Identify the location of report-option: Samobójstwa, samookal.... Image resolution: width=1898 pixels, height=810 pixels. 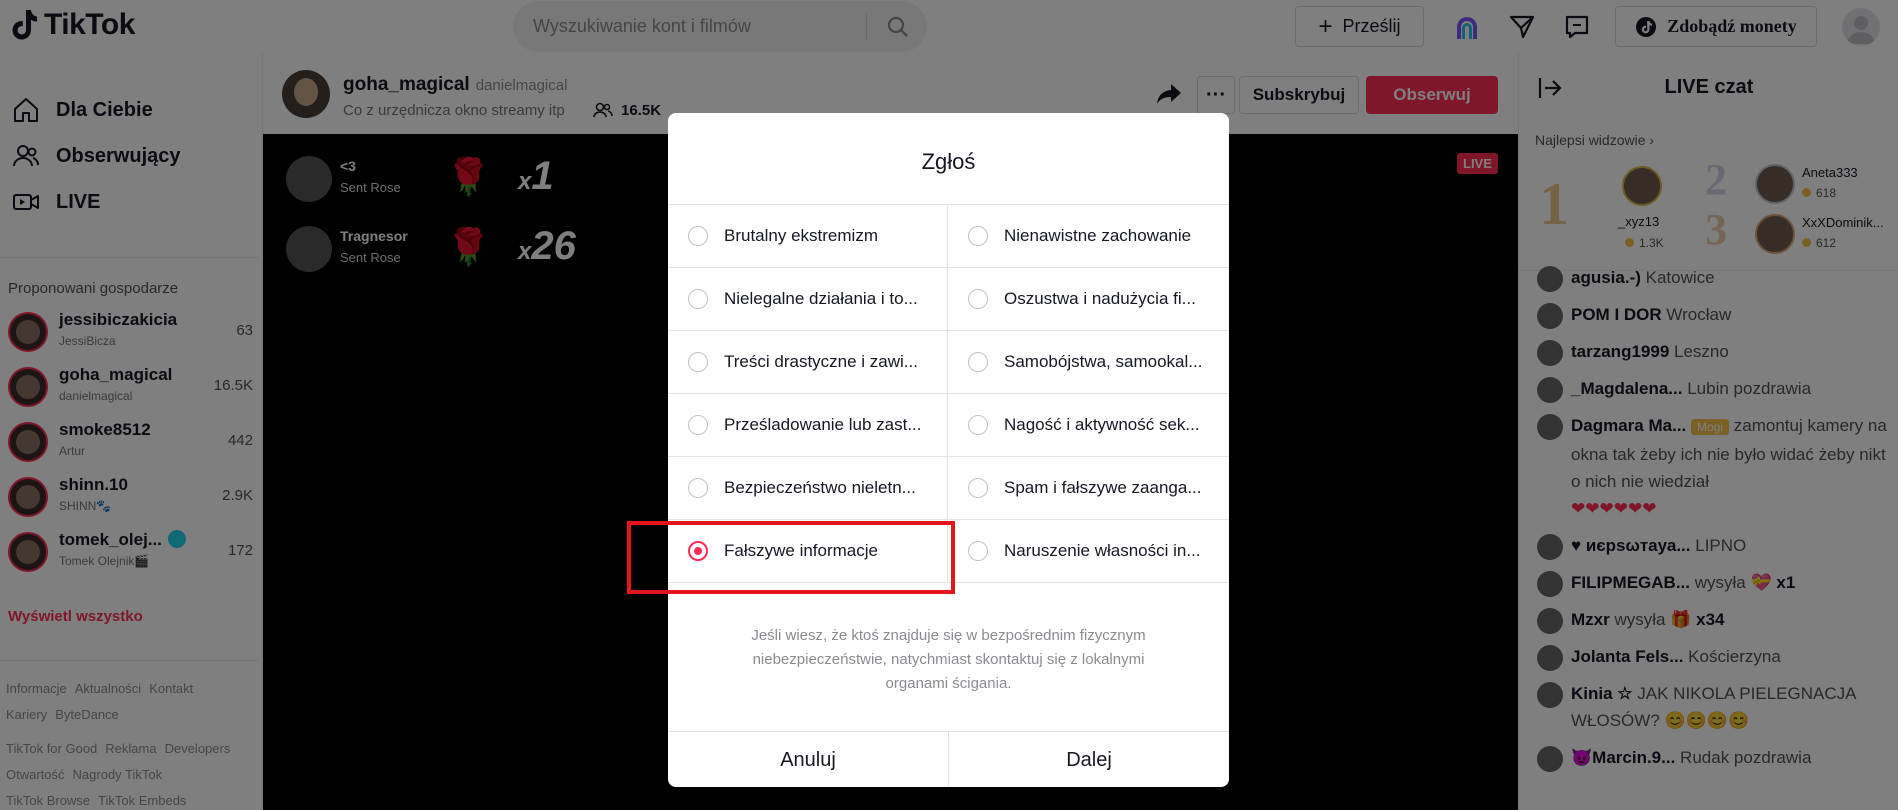
(1088, 362).